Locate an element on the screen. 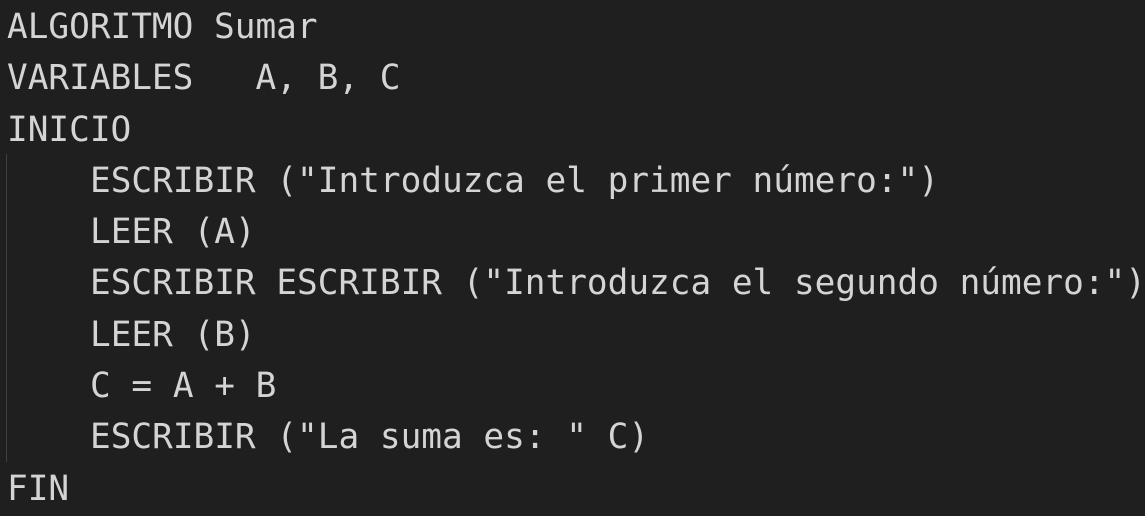 This screenshot has height=516, width=1145. code-line-fin: FIN is located at coordinates (576, 489).